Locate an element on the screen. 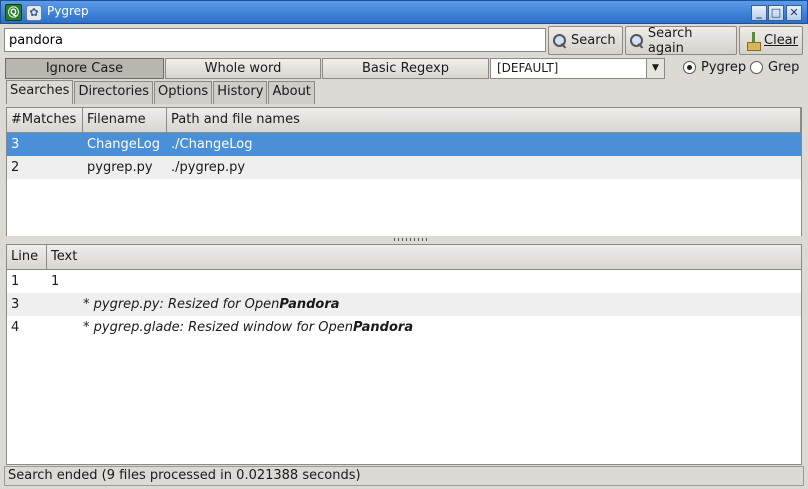  basic-regexp-toggle: Basic Regexp is located at coordinates (405, 68).